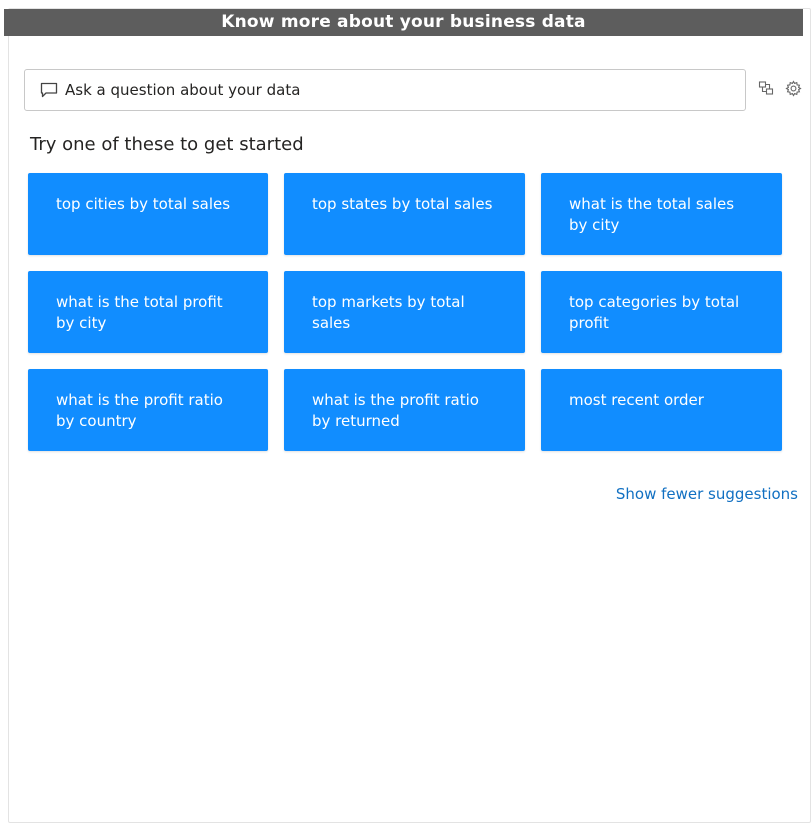 This screenshot has width=811, height=828. I want to click on chat-bubble-icon, so click(49, 90).